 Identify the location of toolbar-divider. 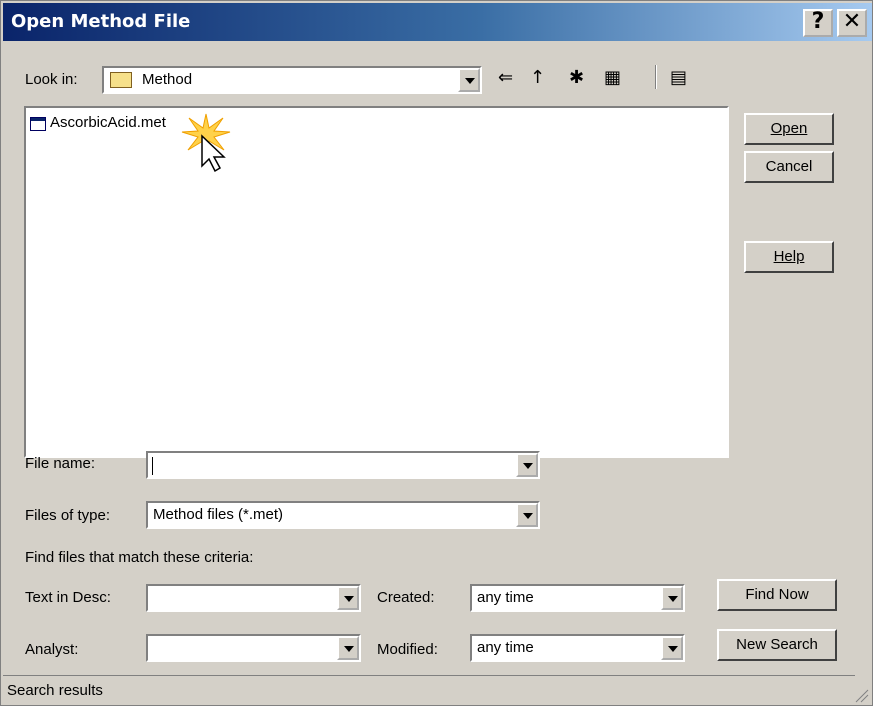
(656, 77).